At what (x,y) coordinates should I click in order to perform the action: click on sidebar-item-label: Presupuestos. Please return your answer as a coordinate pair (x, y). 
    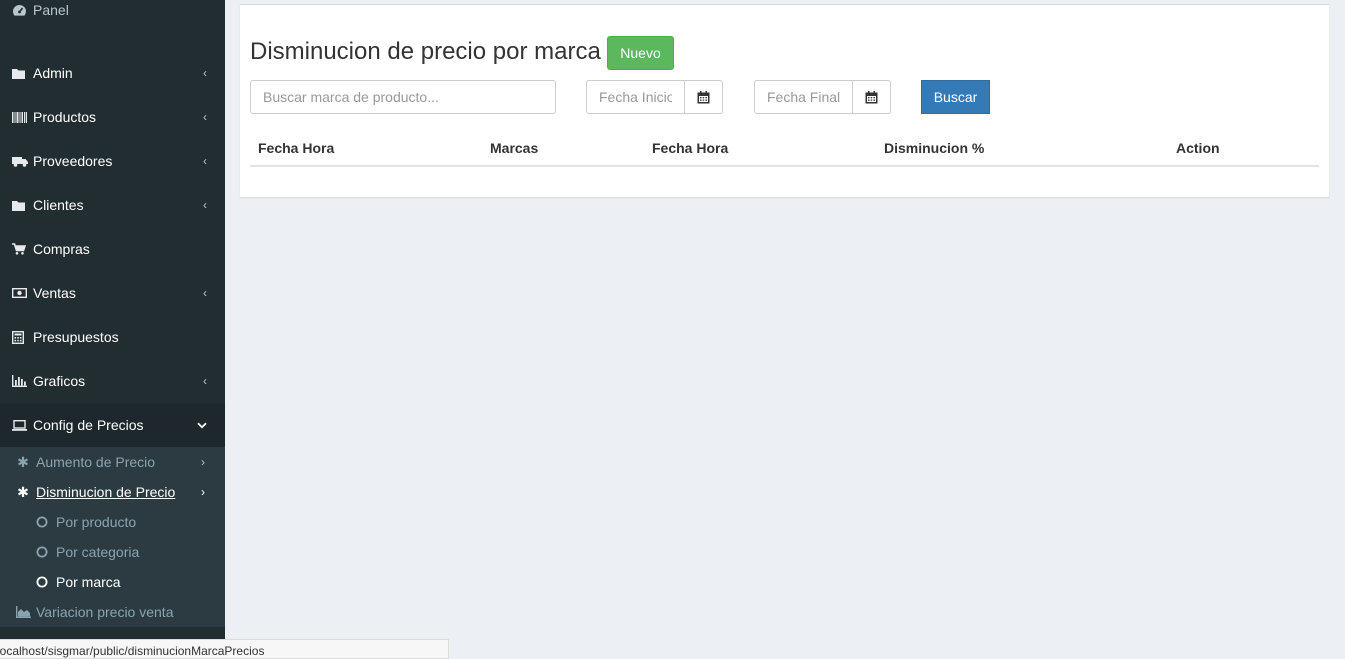
    Looking at the image, I should click on (76, 337).